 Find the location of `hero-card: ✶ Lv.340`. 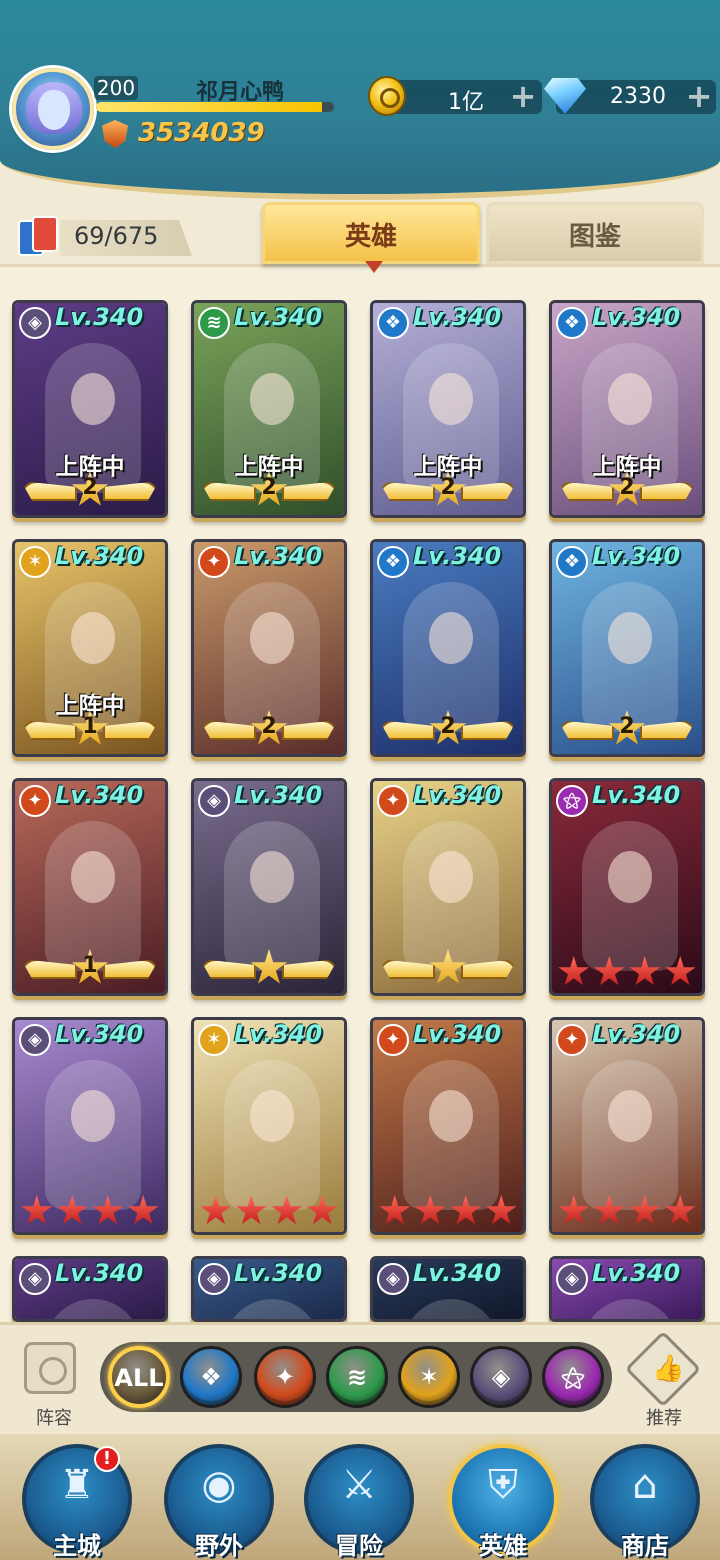

hero-card: ✶ Lv.340 is located at coordinates (269, 1126).